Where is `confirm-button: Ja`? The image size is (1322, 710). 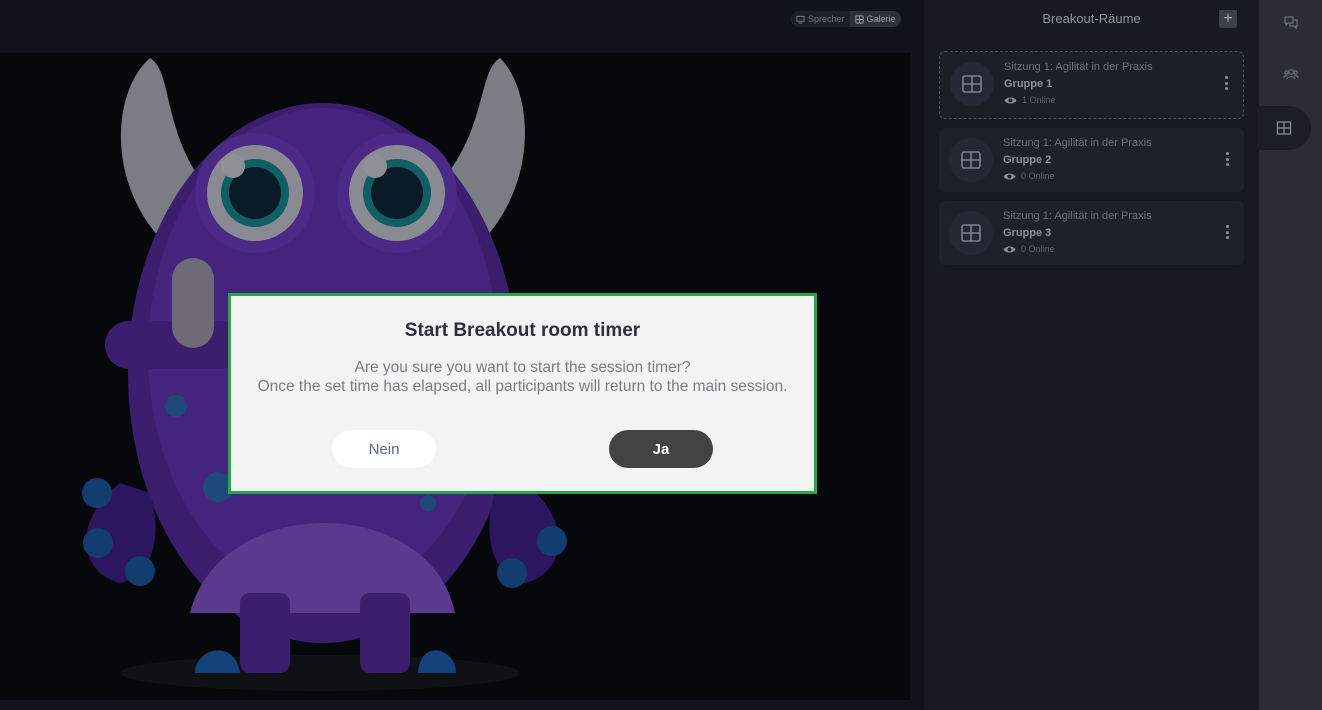
confirm-button: Ja is located at coordinates (661, 449).